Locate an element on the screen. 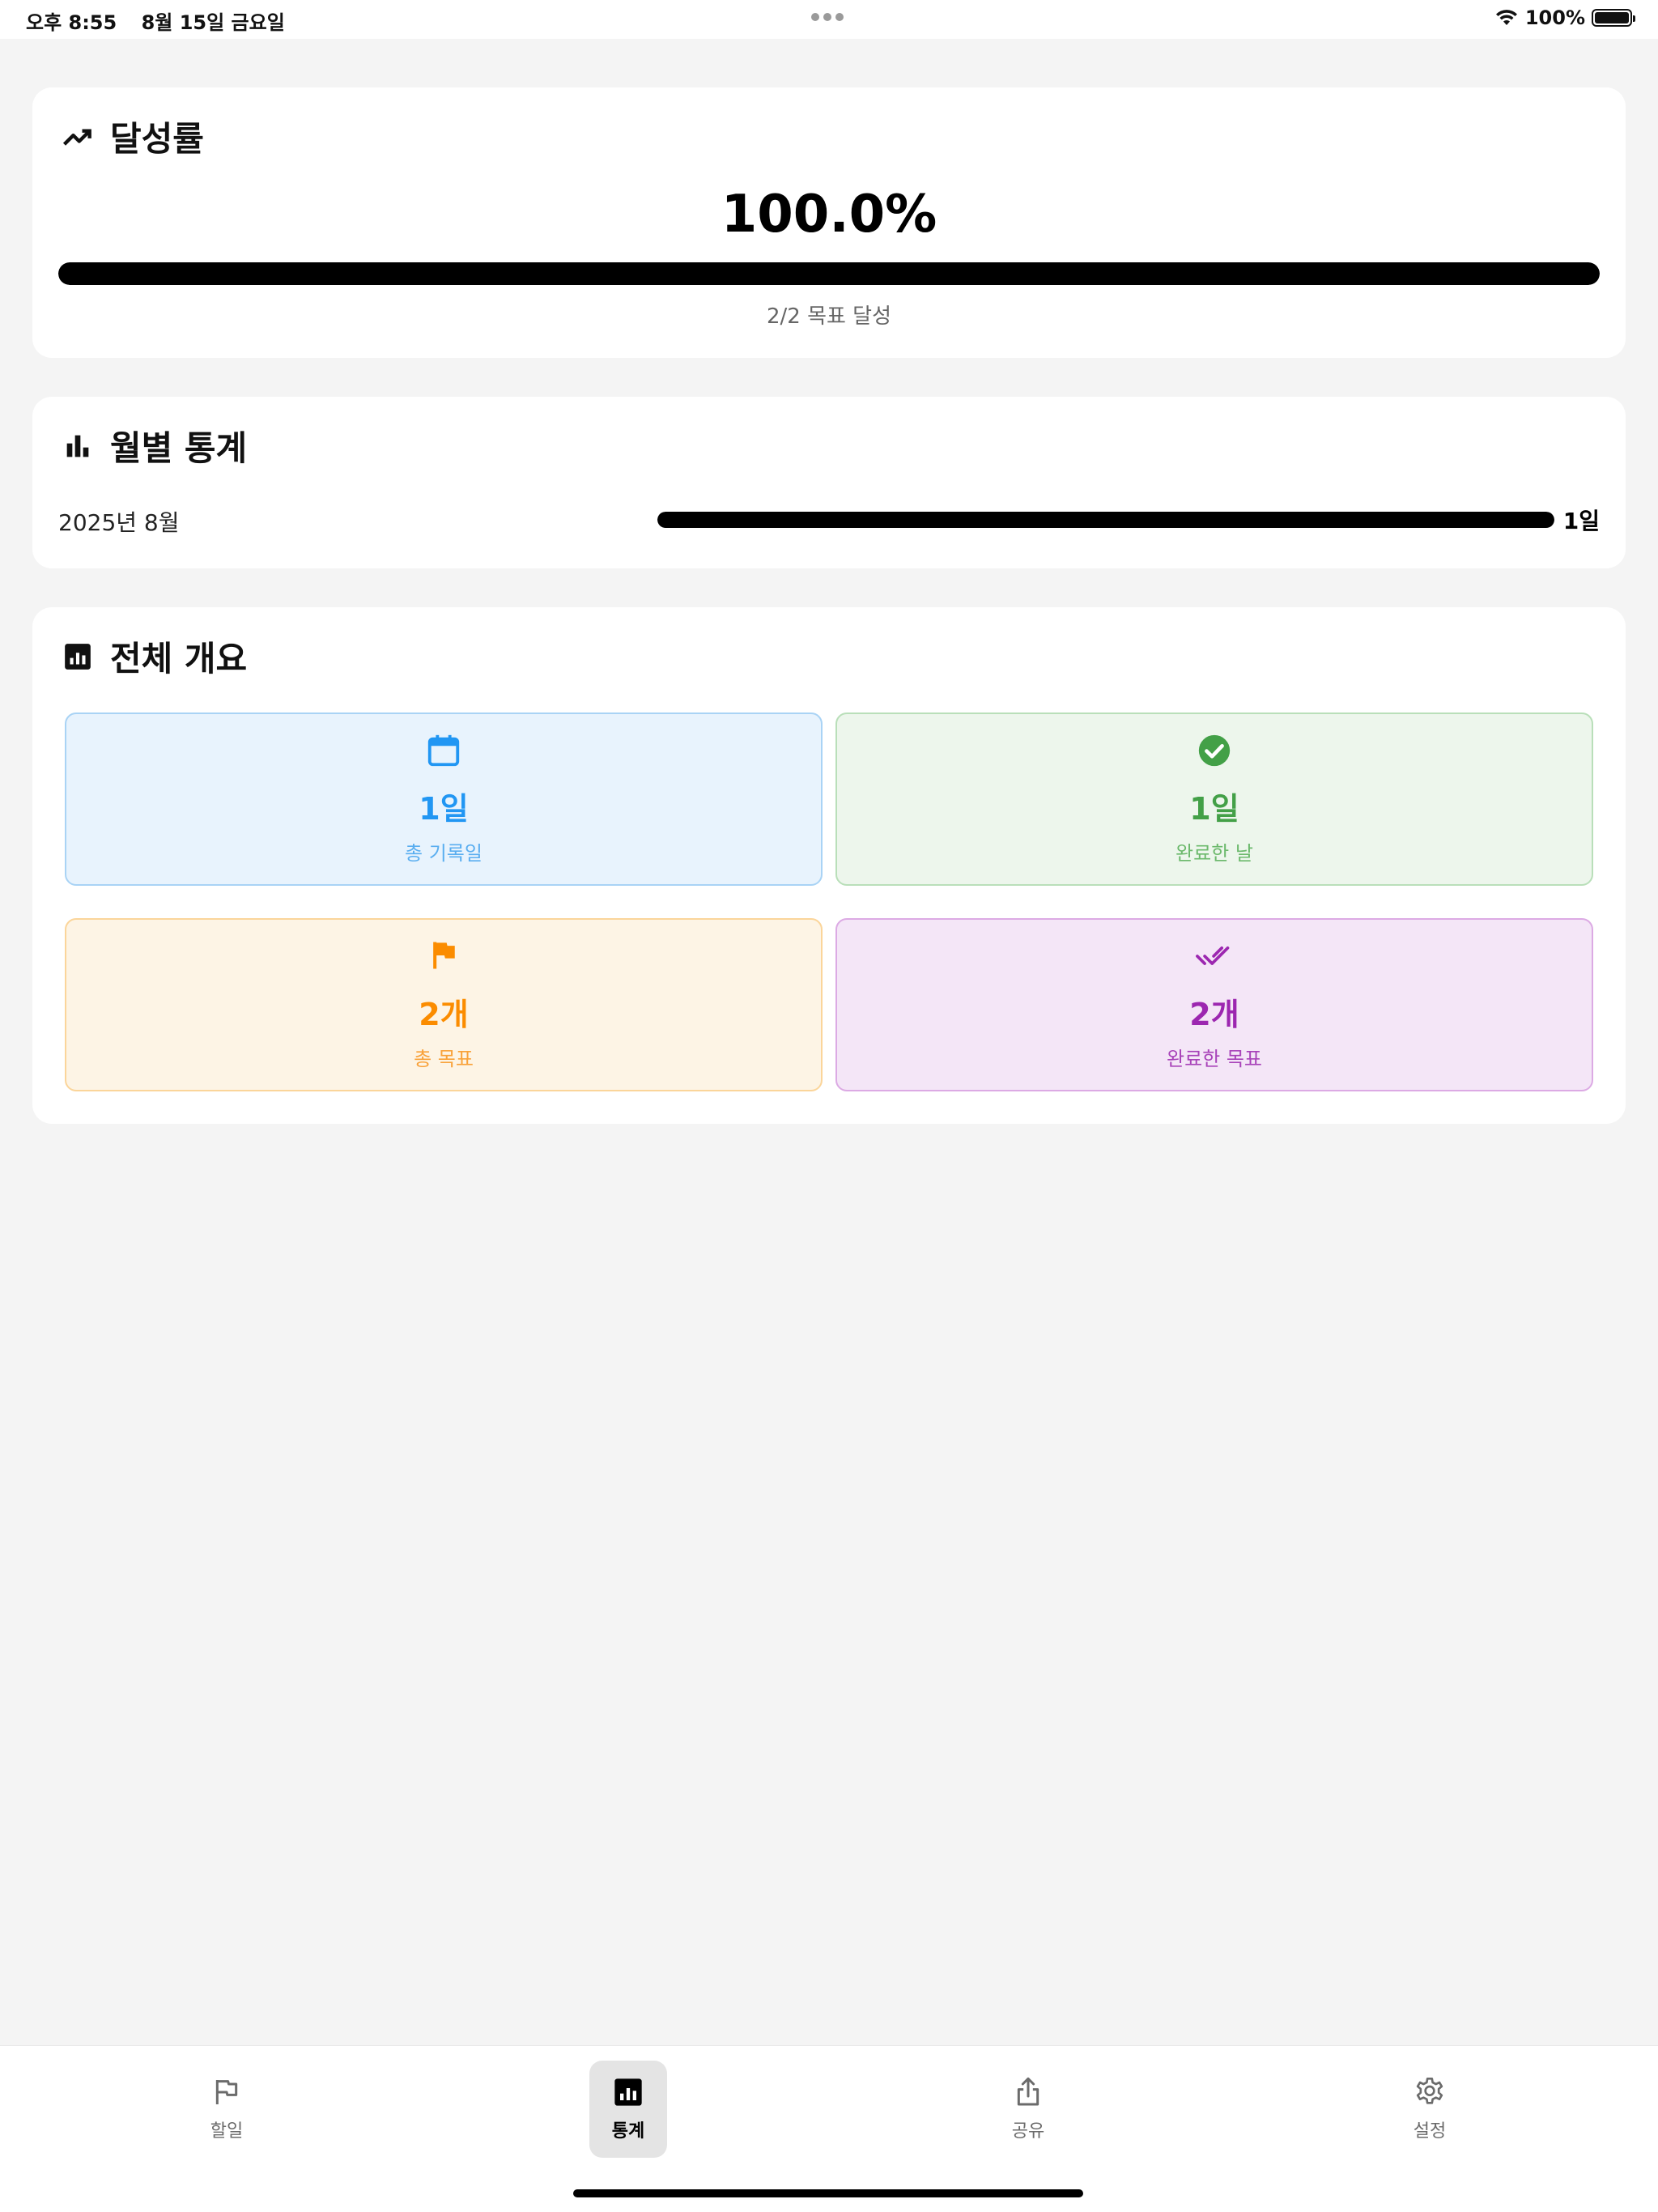  overview-title-text: 전체 개요 is located at coordinates (179, 659).